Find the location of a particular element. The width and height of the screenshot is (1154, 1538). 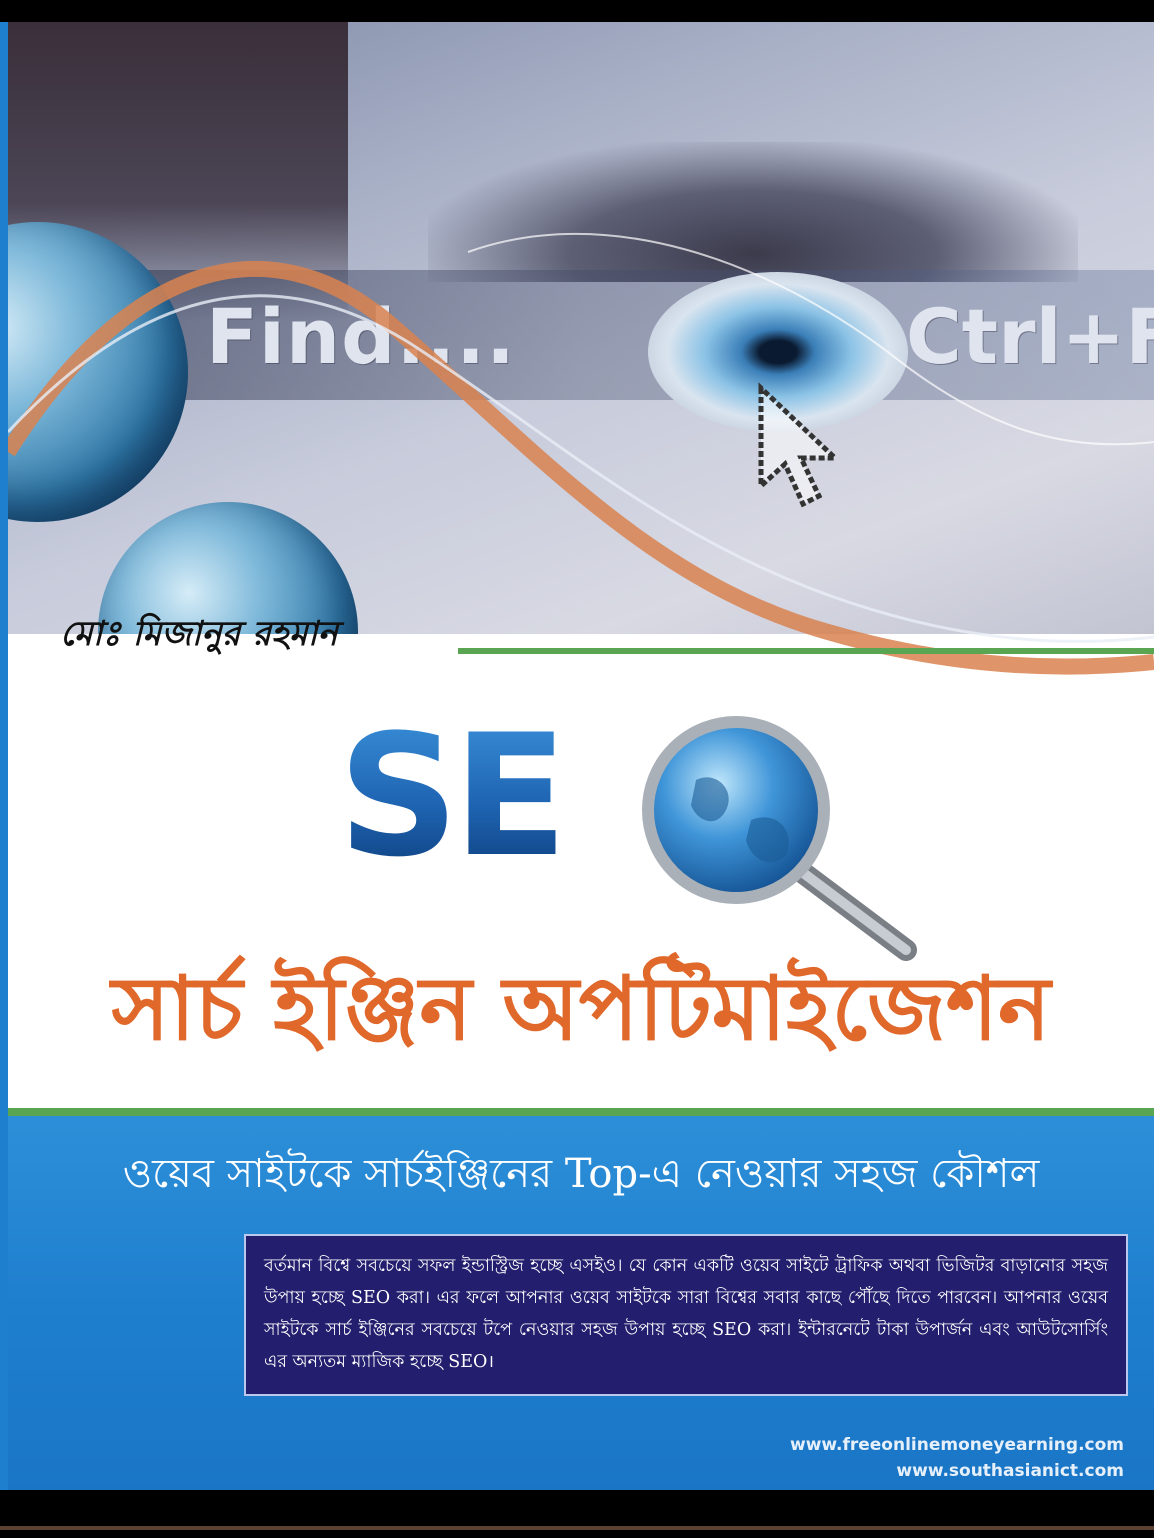

bottom-black-bar is located at coordinates (577, 1514).